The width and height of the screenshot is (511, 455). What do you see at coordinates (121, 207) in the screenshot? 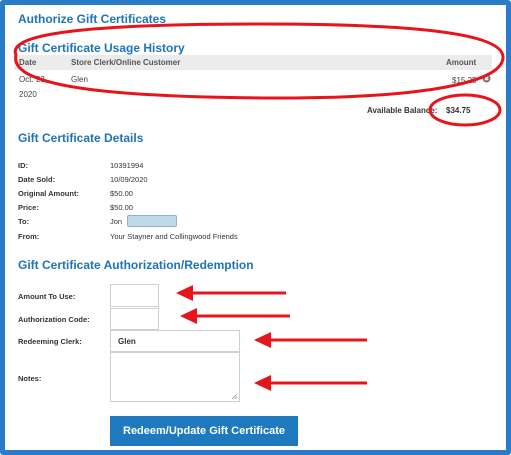
I see `price-value: $50.00` at bounding box center [121, 207].